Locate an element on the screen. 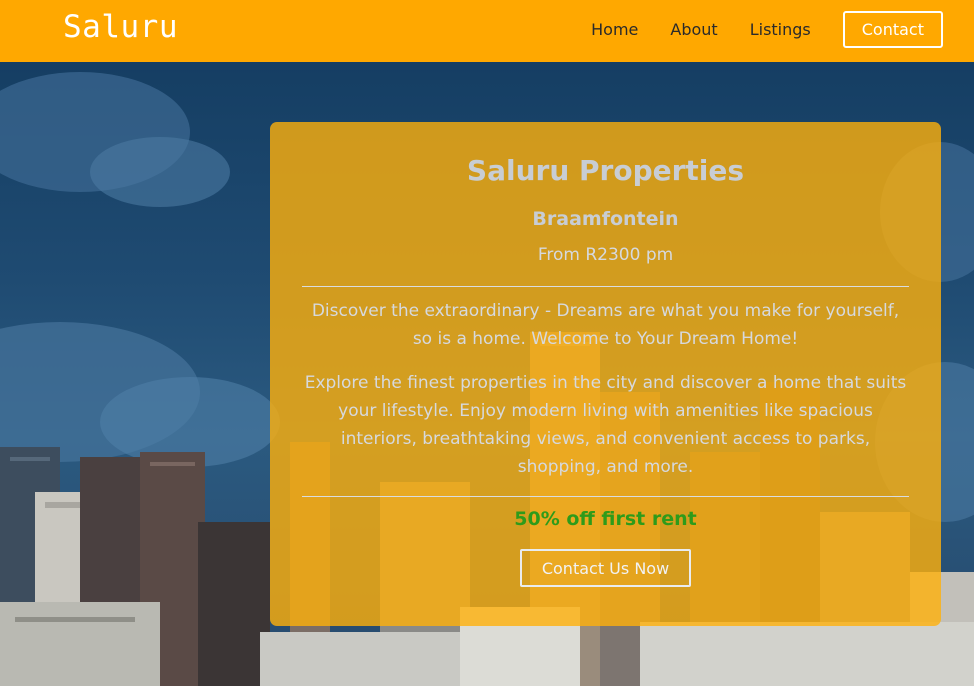  nav-about-link: About is located at coordinates (693, 29).